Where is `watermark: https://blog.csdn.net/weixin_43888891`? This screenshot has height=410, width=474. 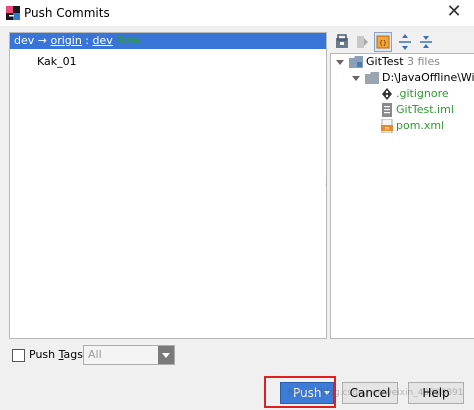 watermark: https://blog.csdn.net/weixin_43888891 is located at coordinates (376, 393).